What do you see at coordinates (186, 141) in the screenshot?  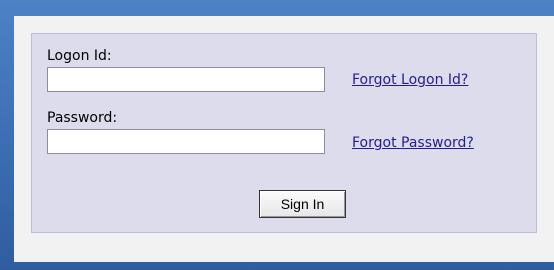 I see `password-input` at bounding box center [186, 141].